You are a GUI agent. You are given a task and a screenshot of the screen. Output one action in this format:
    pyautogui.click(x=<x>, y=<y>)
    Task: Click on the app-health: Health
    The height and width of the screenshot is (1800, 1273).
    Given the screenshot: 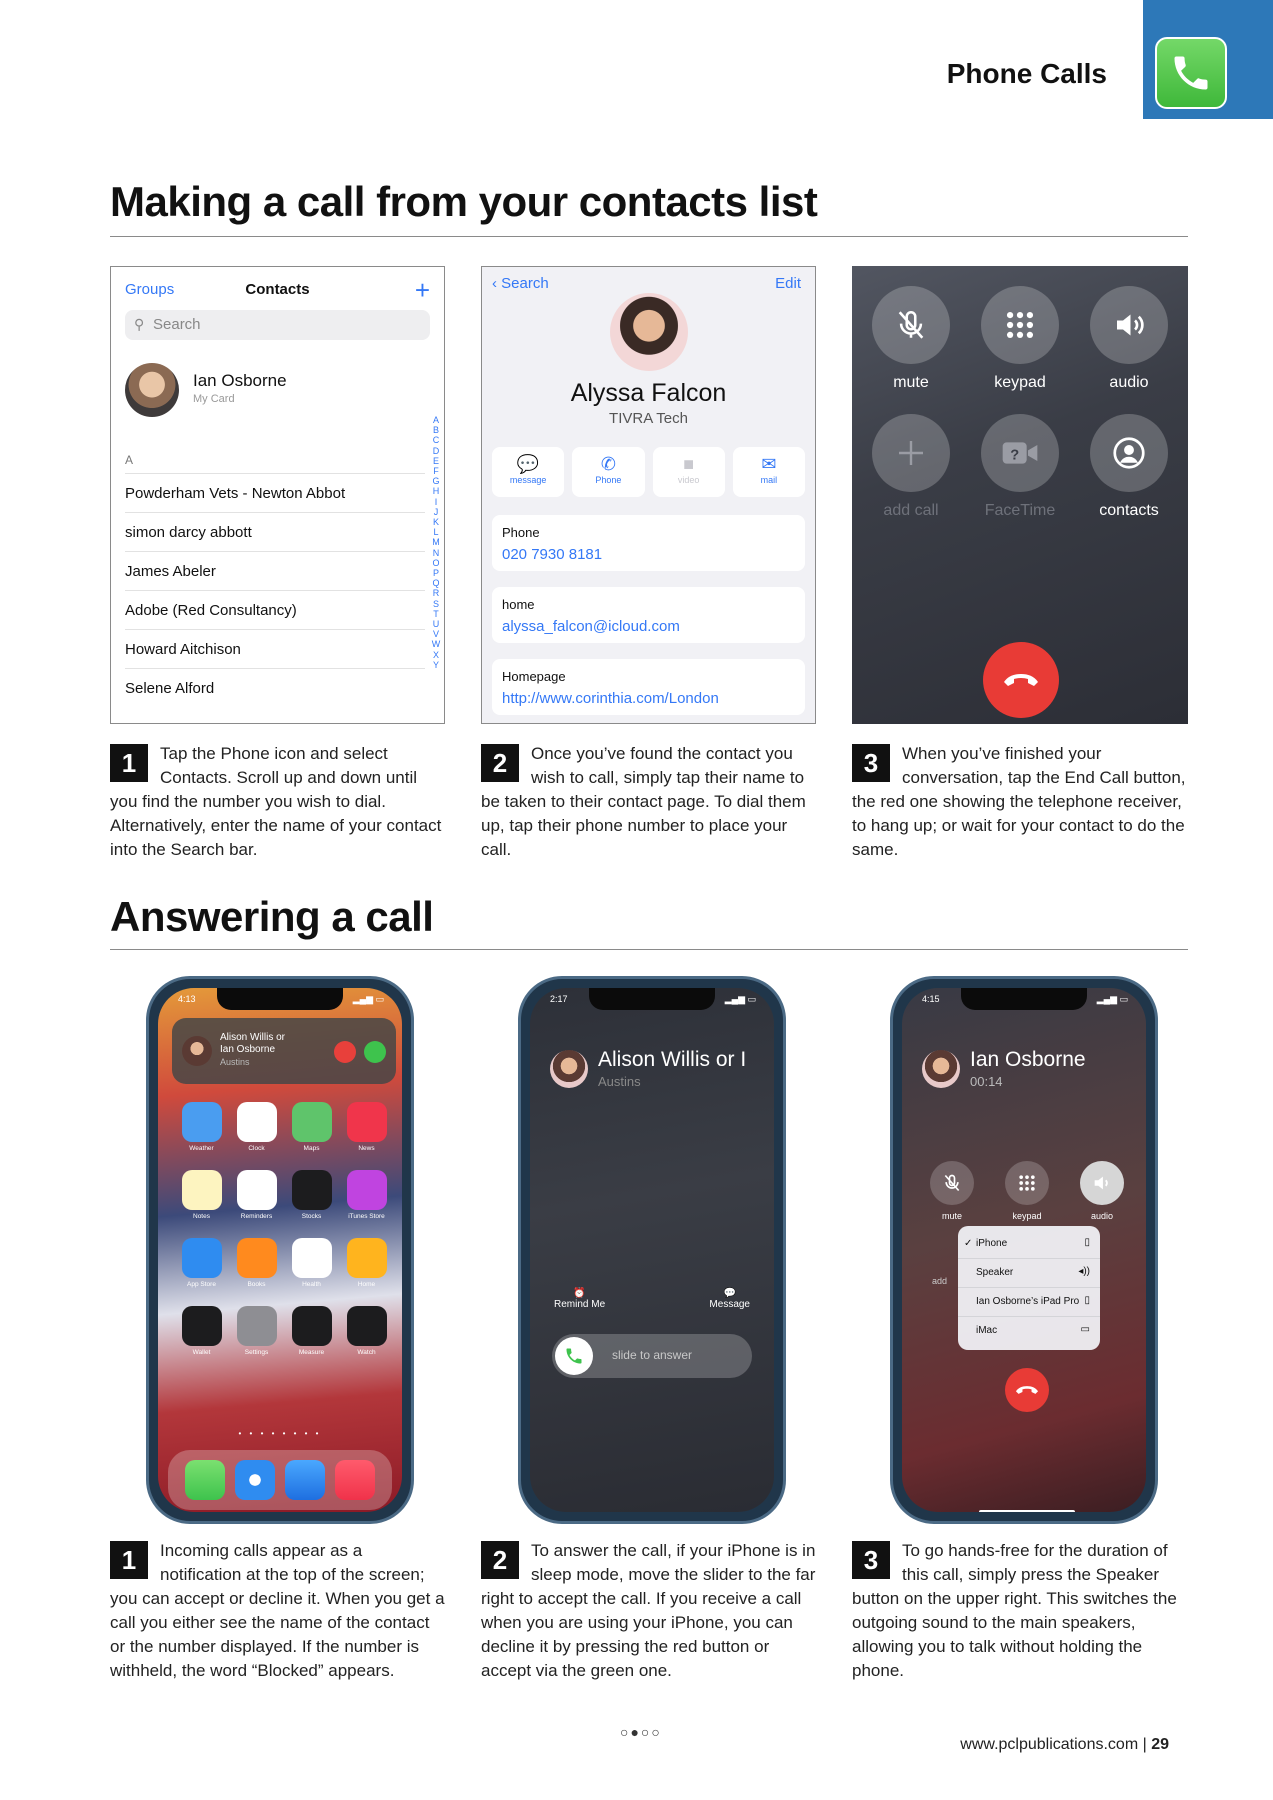 What is the action you would take?
    pyautogui.click(x=311, y=1263)
    